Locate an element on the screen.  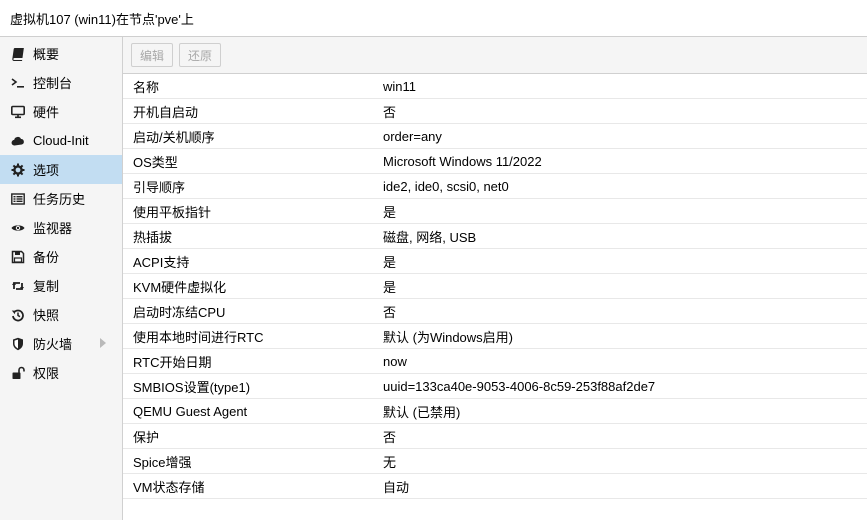
option-key: 保护 is located at coordinates (146, 437).